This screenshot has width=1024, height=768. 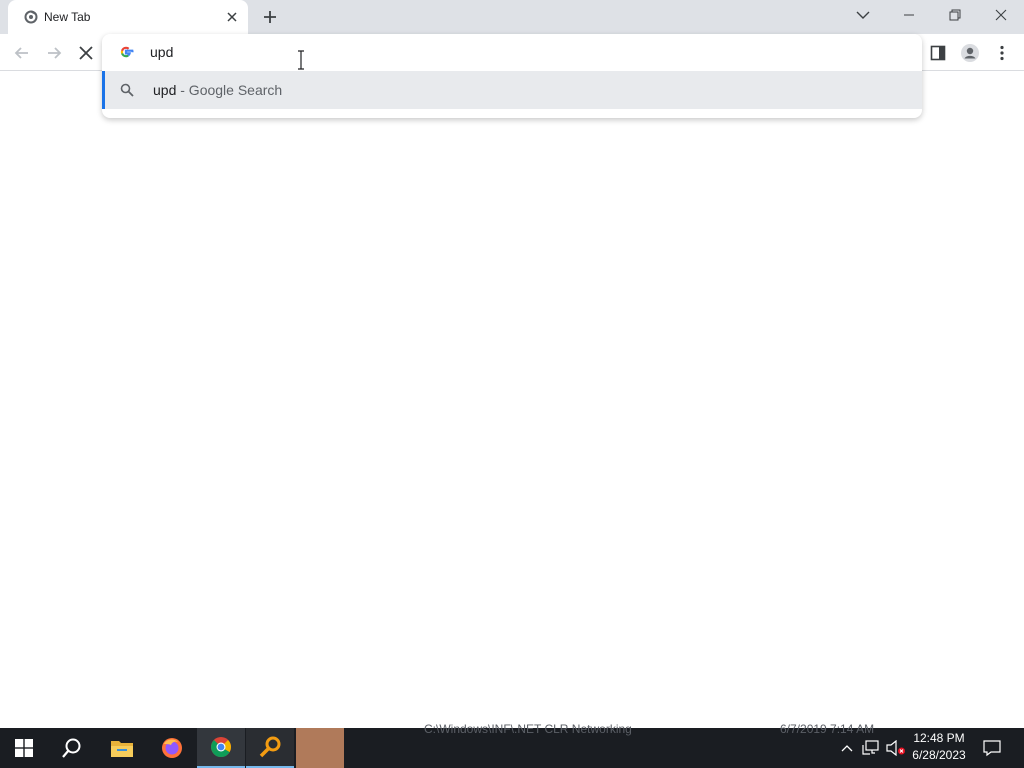 I want to click on tab-close-icon, so click(x=232, y=17).